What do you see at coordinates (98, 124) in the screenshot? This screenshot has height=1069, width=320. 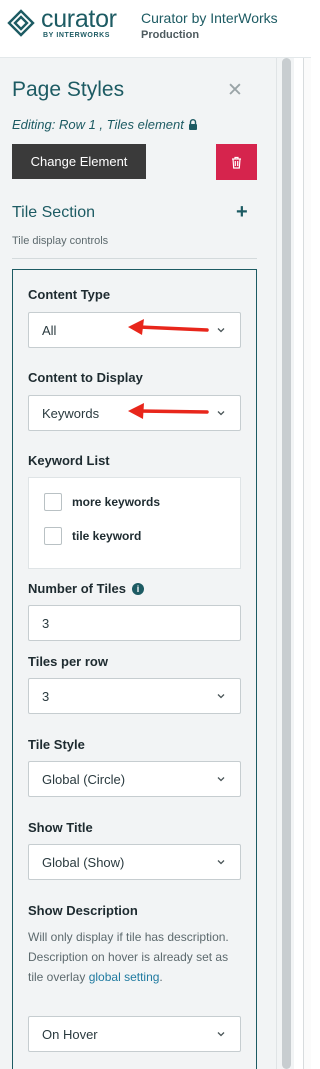 I see `editing-text: Editing: Row 1 , Tiles element` at bounding box center [98, 124].